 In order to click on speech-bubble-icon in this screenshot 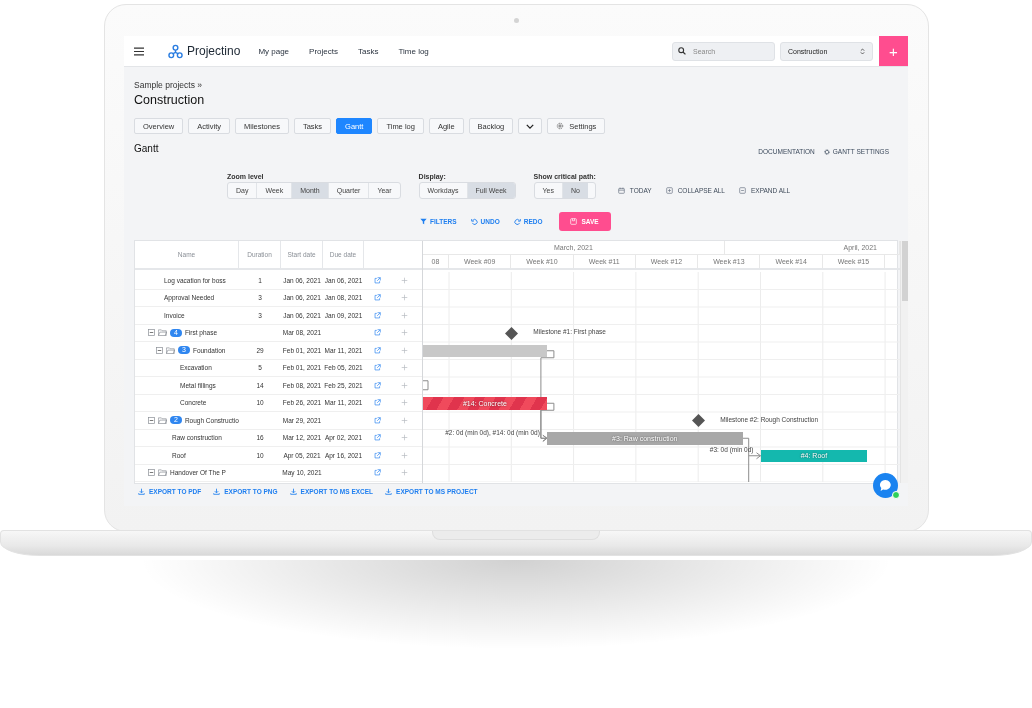, I will do `click(885, 485)`.